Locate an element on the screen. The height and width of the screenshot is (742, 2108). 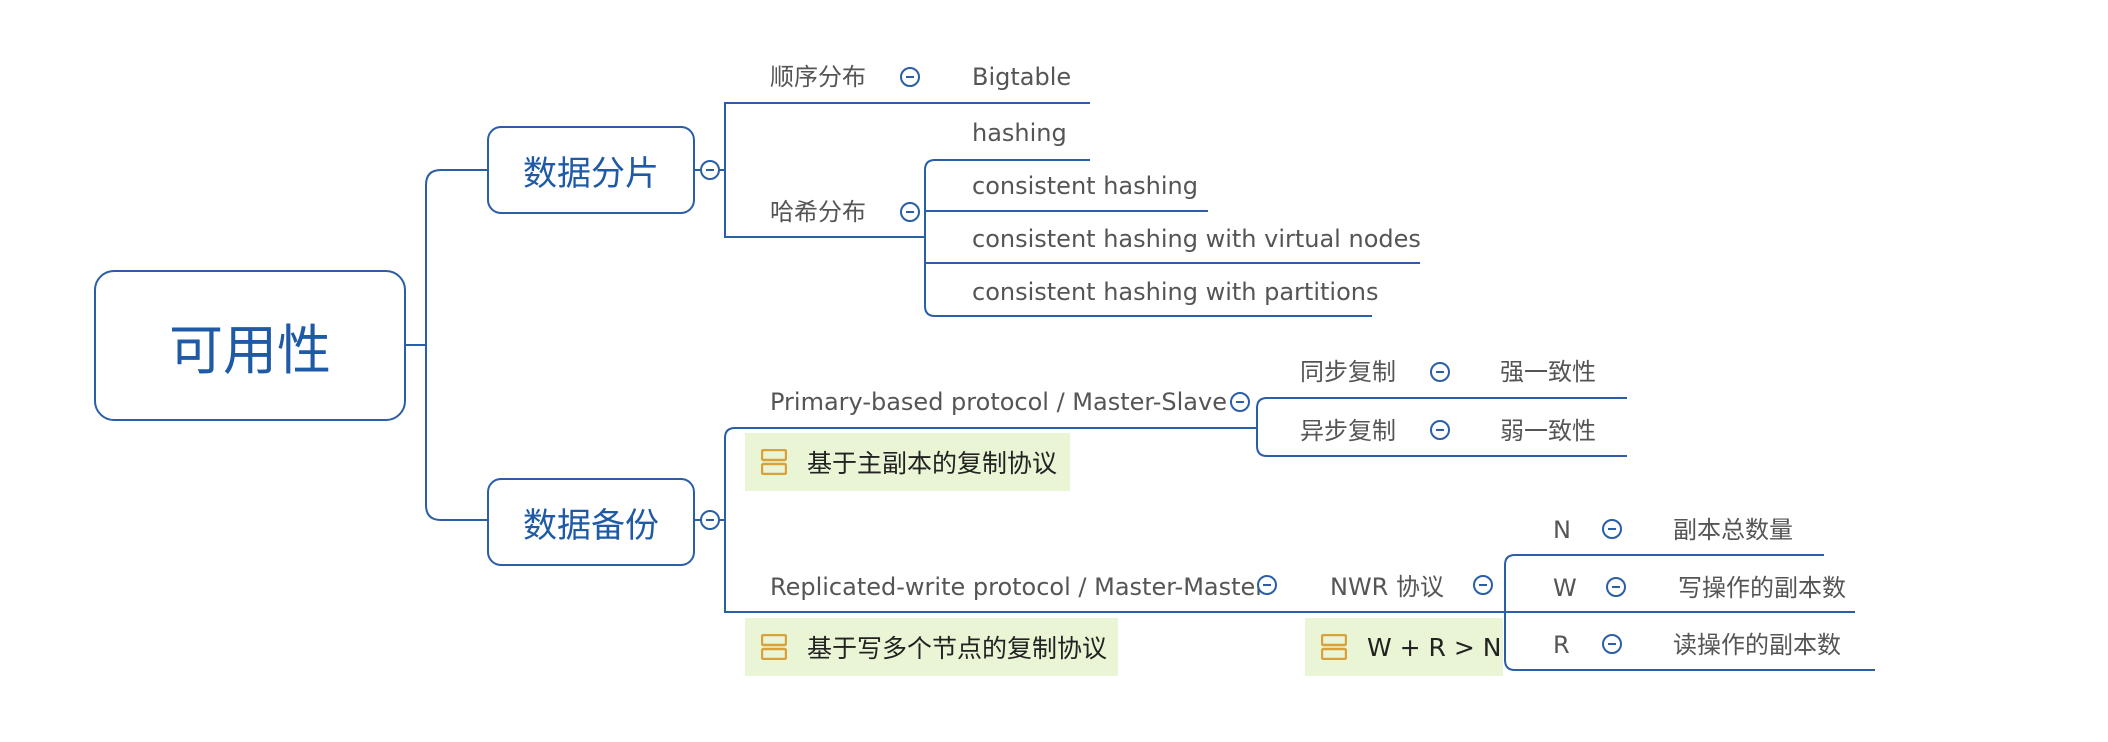
root-label: 可用性 is located at coordinates (250, 350).